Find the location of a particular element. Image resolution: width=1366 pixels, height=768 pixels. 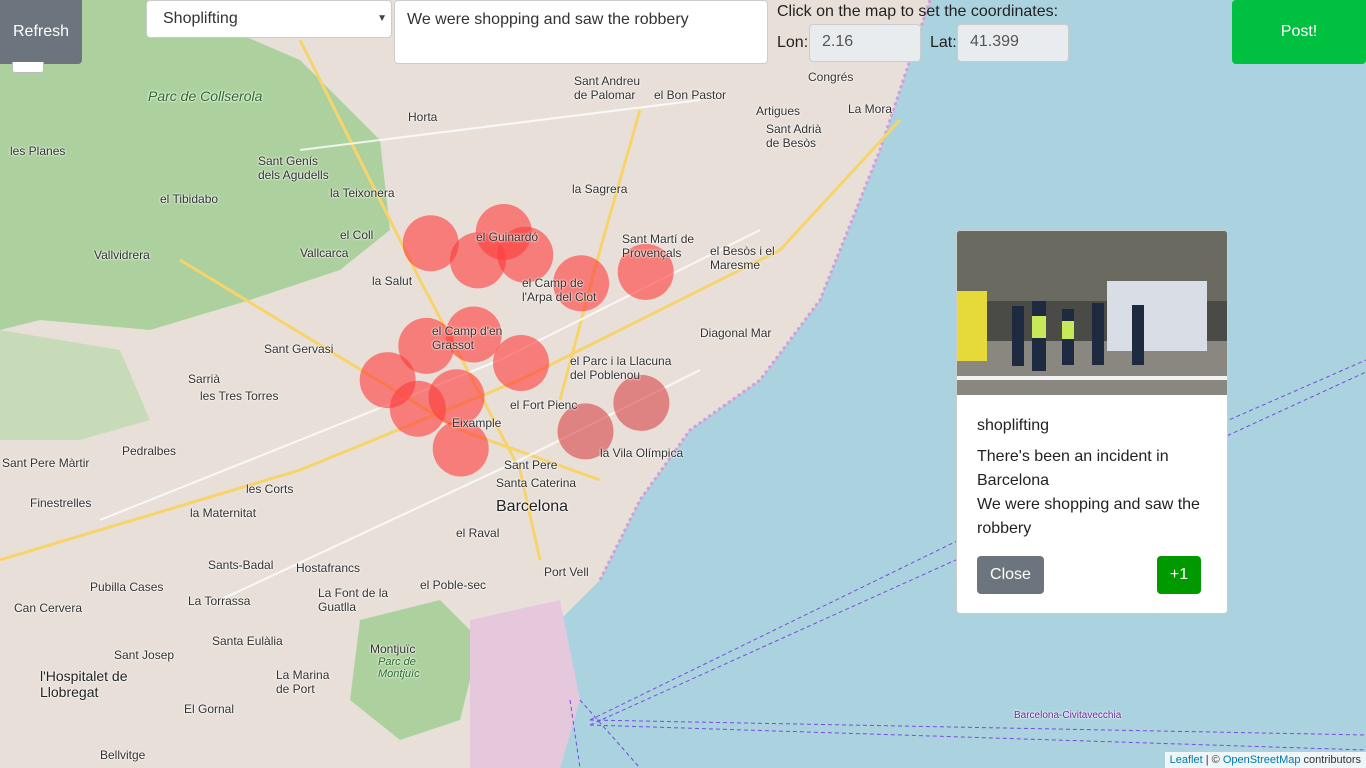

label-el-tibidabo: el Tibidabo is located at coordinates (189, 199).